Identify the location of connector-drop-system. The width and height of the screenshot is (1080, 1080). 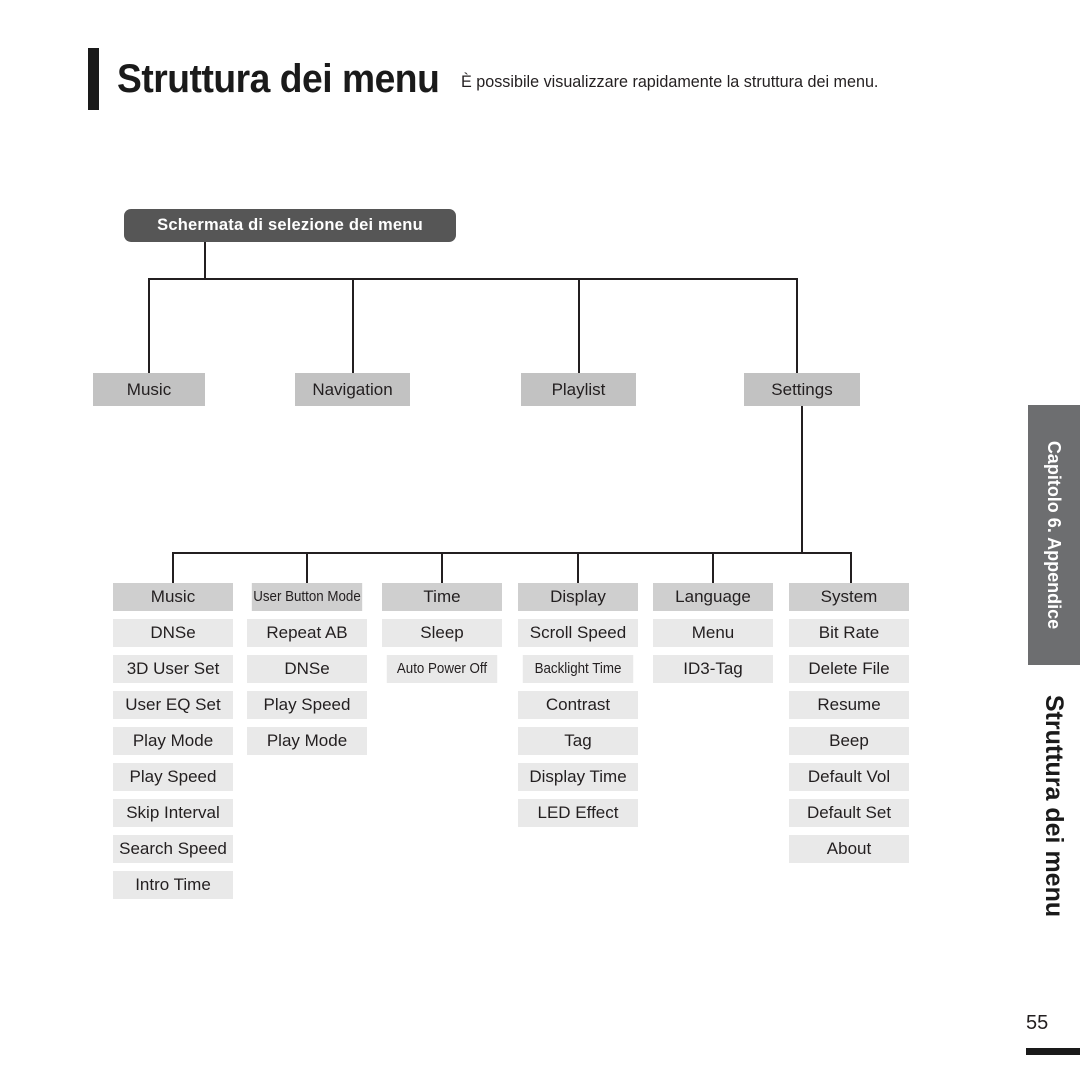
(851, 567).